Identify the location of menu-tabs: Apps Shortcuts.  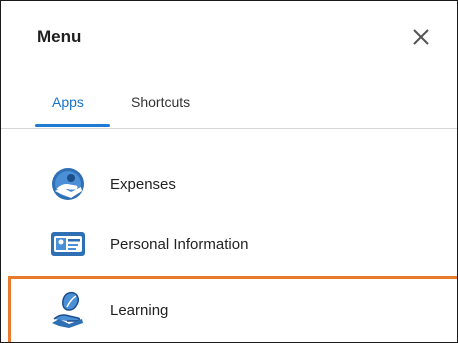
(229, 104).